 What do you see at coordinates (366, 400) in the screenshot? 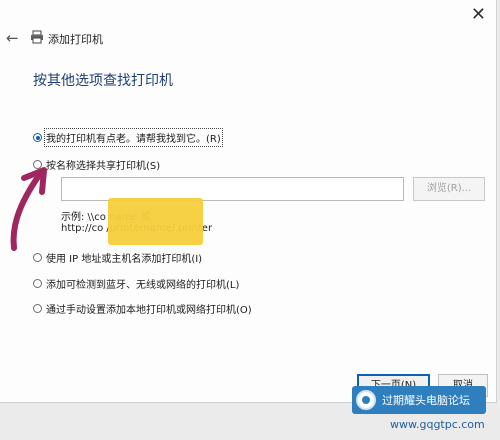
I see `watermark-logo-icon` at bounding box center [366, 400].